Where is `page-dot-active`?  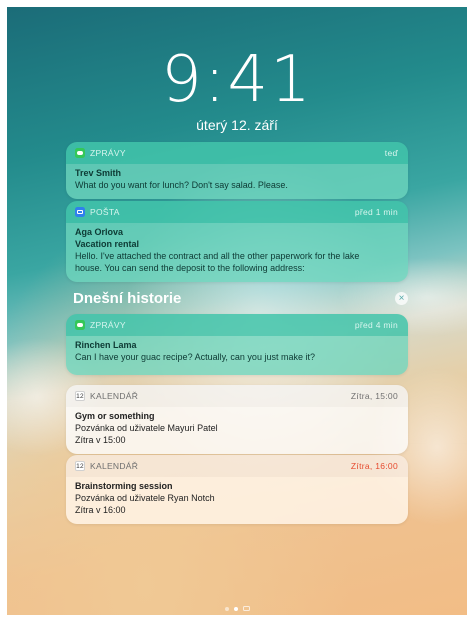
page-dot-active is located at coordinates (235, 608).